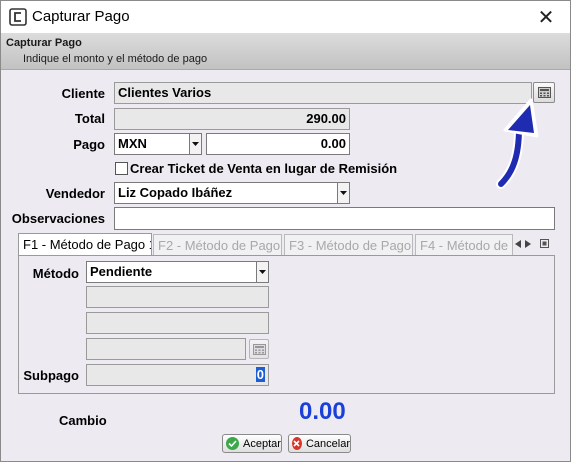 Image resolution: width=571 pixels, height=462 pixels. I want to click on calculator-icon, so click(259, 349).